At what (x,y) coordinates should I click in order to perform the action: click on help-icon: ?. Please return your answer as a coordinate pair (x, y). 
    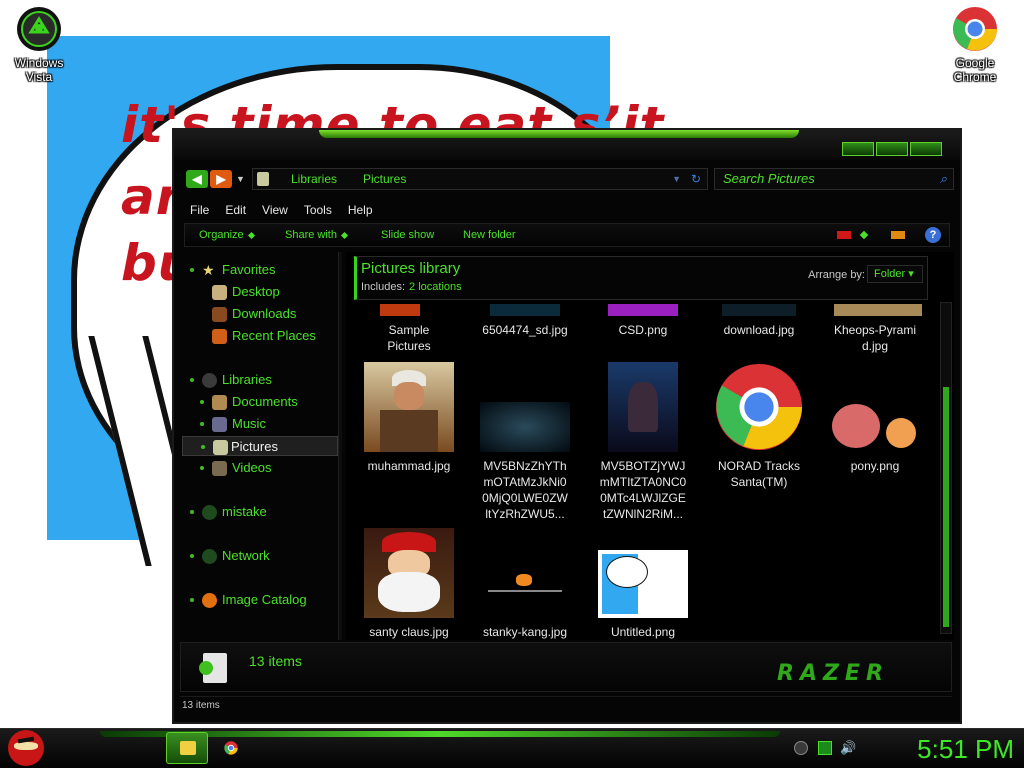
    Looking at the image, I should click on (933, 235).